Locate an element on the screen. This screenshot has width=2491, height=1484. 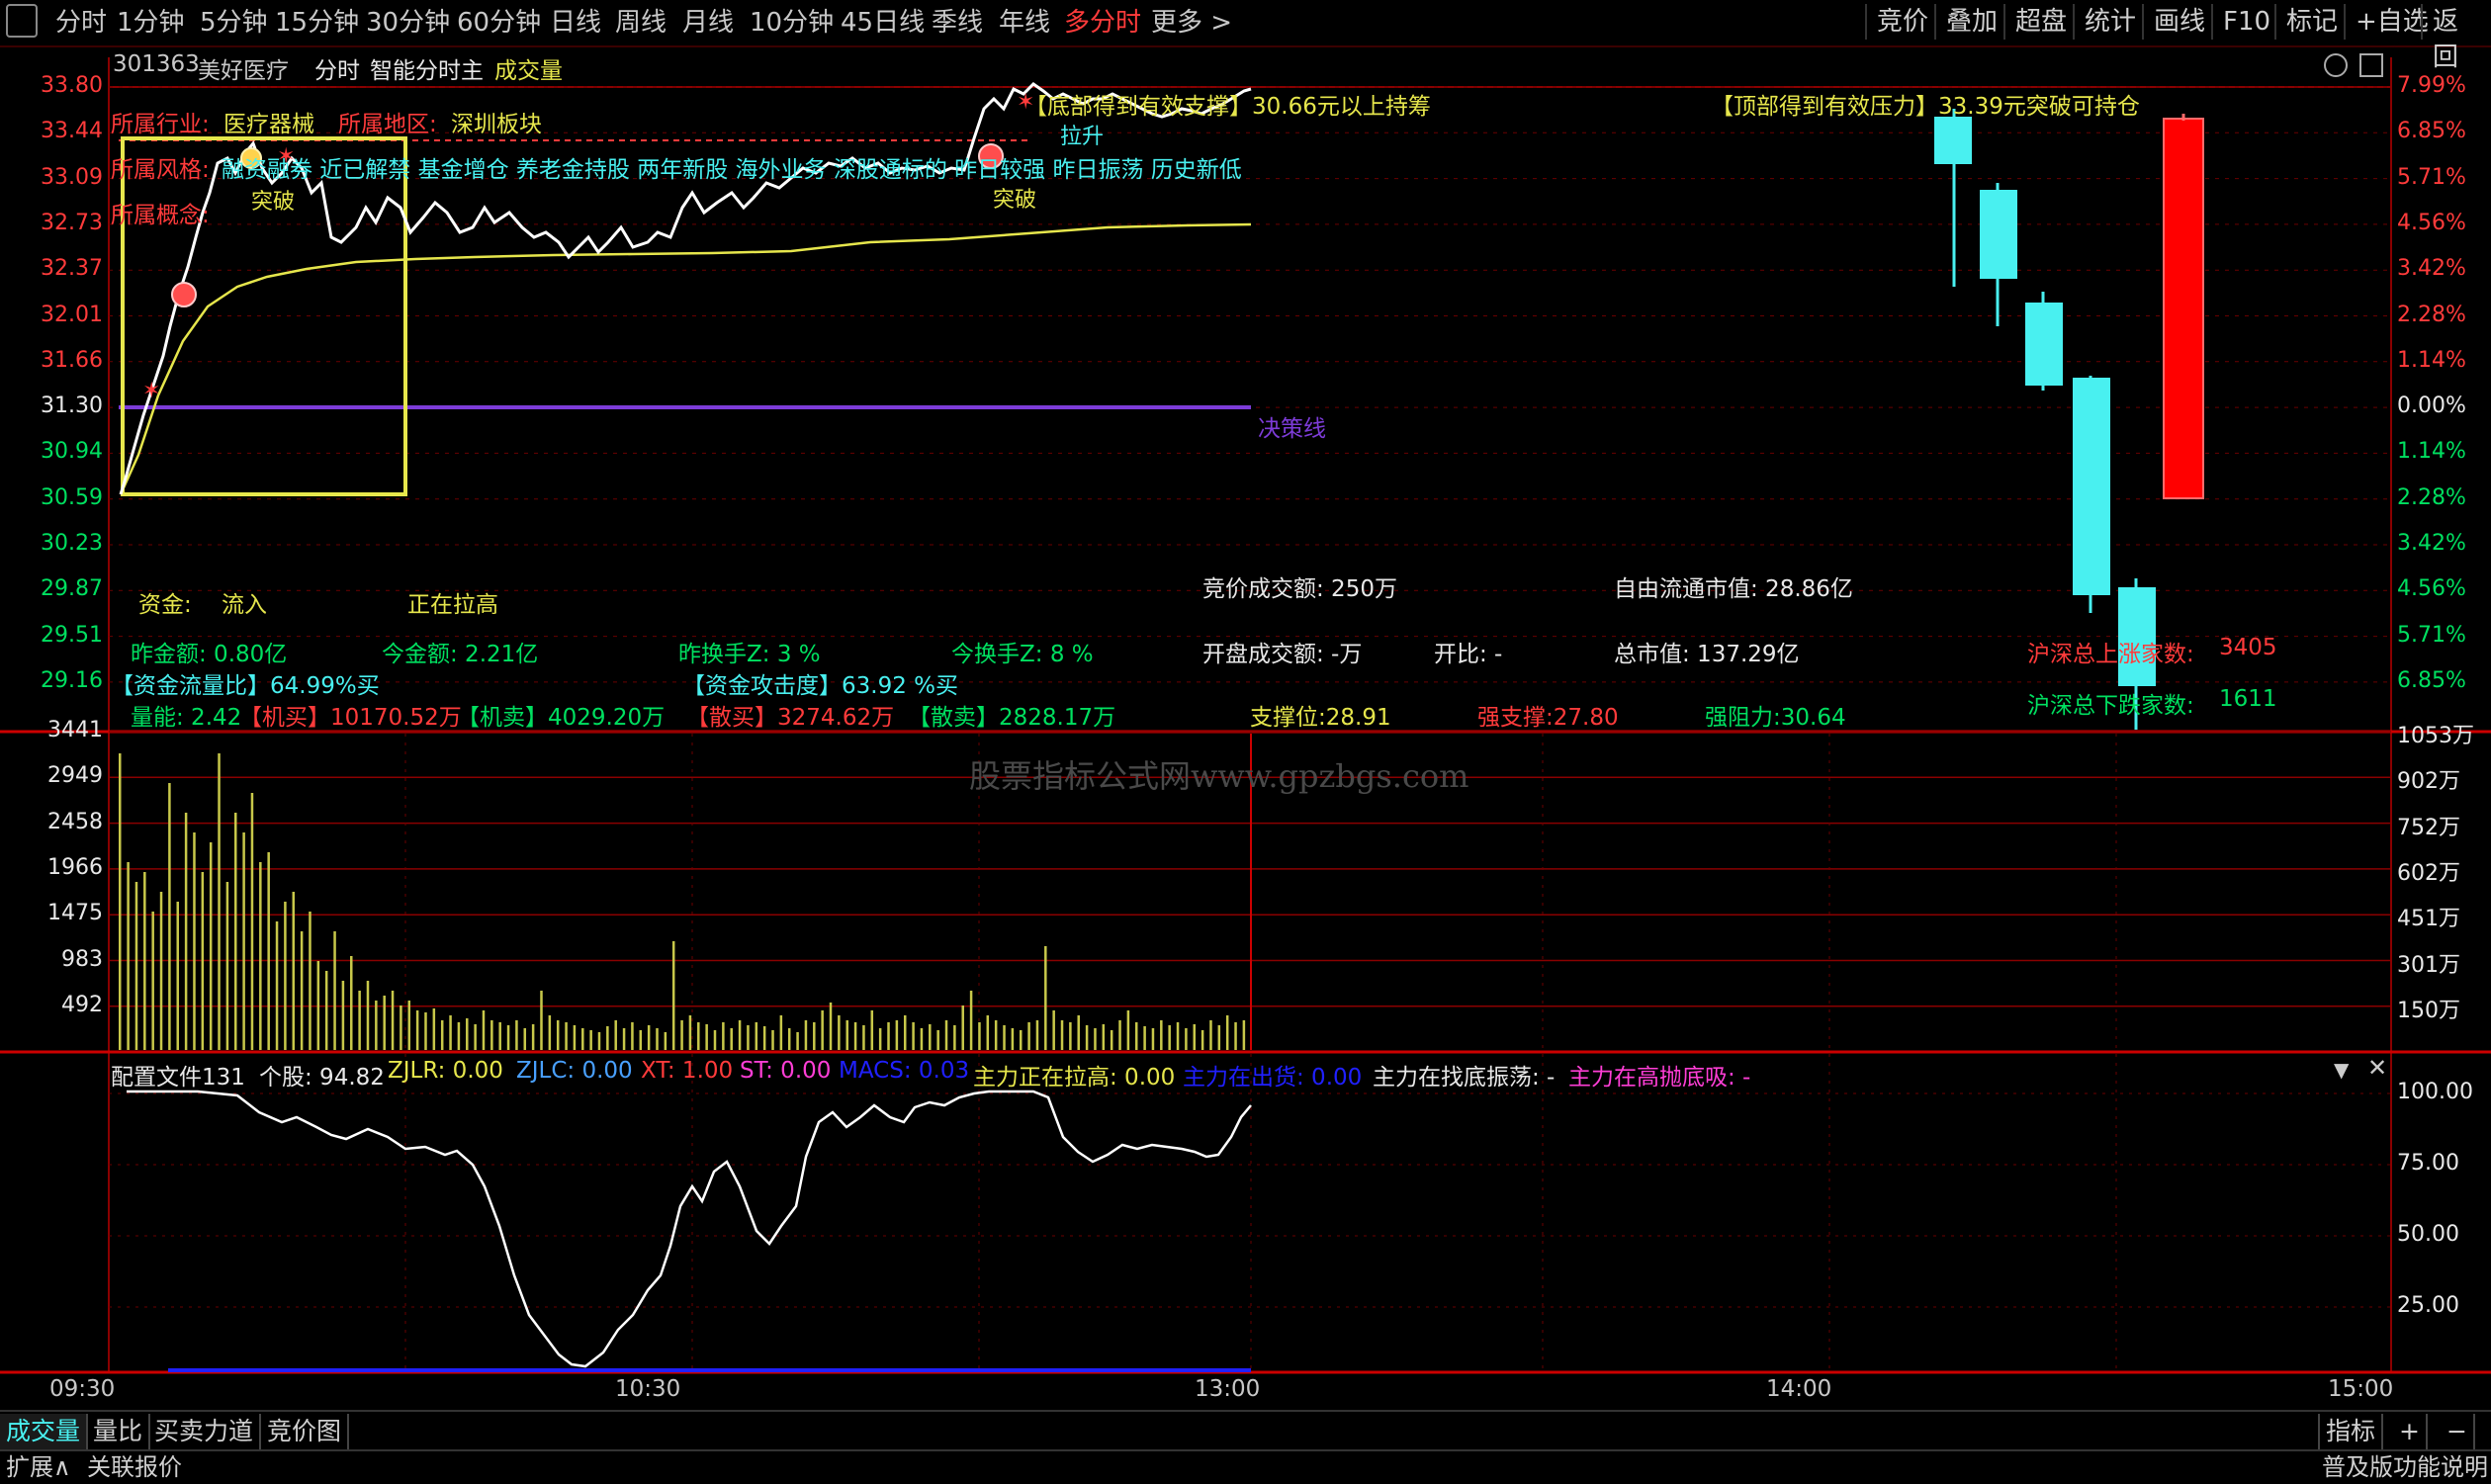
sub-pull: 主力正在拉高: 0.00 is located at coordinates (1074, 1078).